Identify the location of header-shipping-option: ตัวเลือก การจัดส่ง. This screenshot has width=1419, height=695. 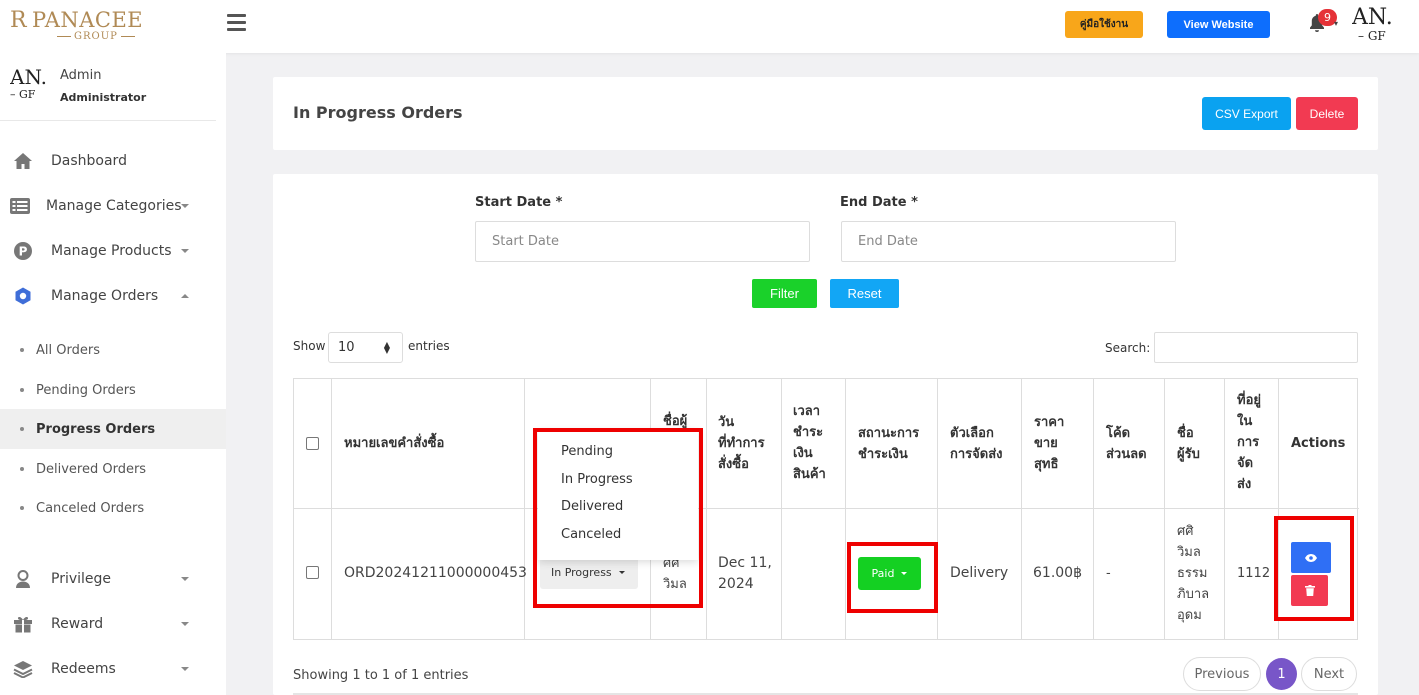
(976, 444).